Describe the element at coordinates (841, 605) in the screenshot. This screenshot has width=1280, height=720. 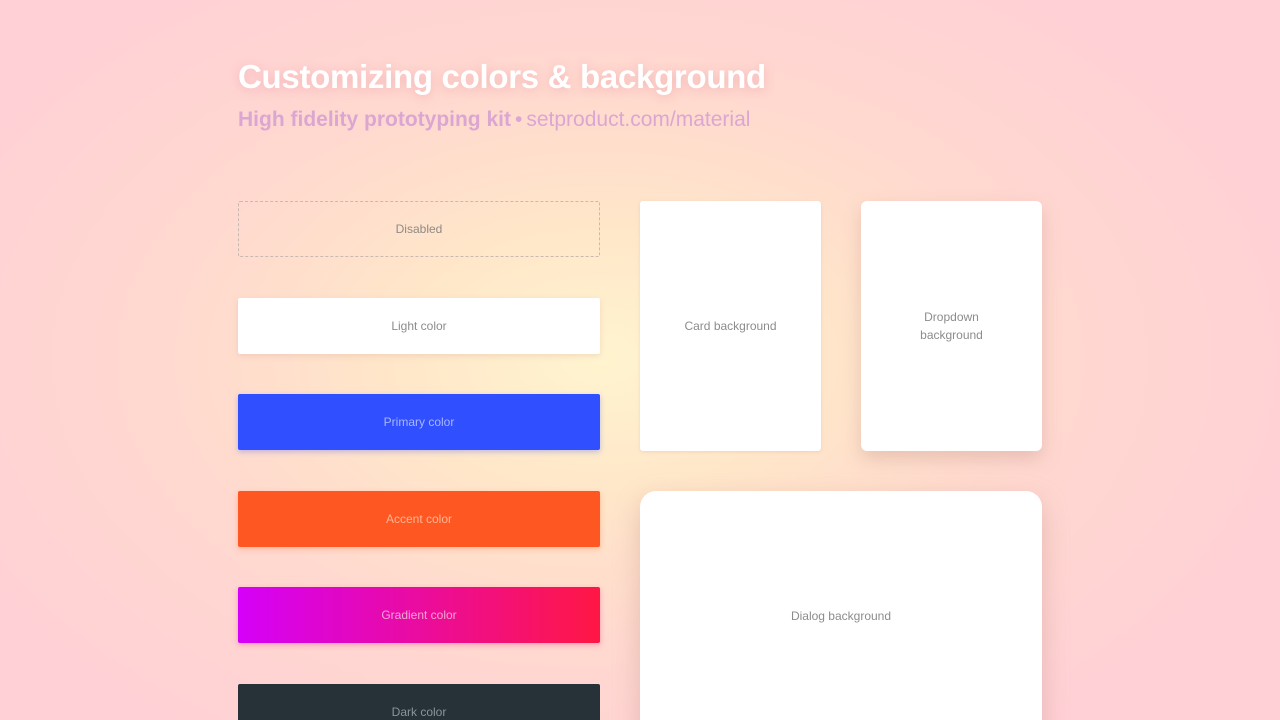
I see `dialog-background-panel: Dialog background` at that location.